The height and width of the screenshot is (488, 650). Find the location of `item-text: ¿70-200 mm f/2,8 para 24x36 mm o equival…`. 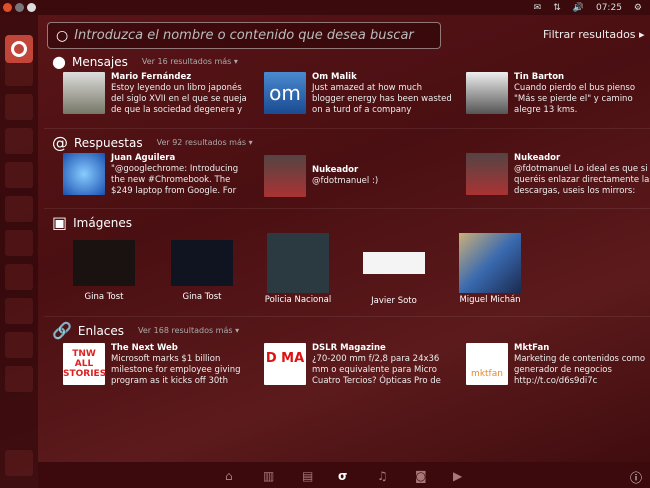

item-text: ¿70-200 mm f/2,8 para 24x36 mm o equival… is located at coordinates (376, 370).